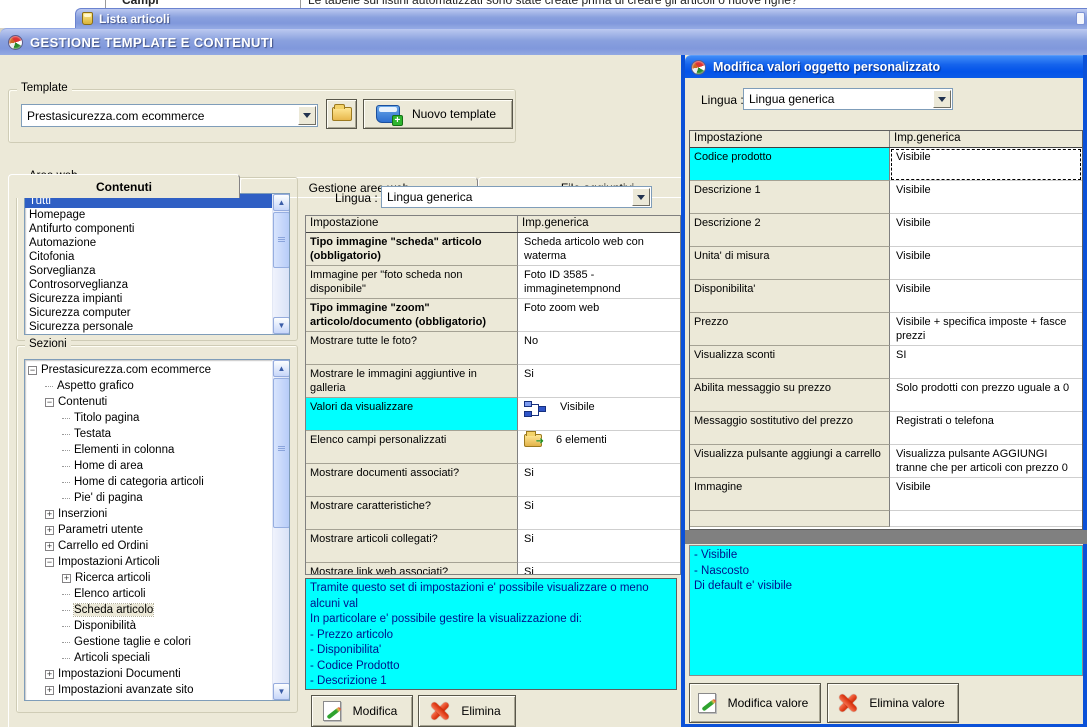  What do you see at coordinates (148, 243) in the screenshot?
I see `list-item: Automazione` at bounding box center [148, 243].